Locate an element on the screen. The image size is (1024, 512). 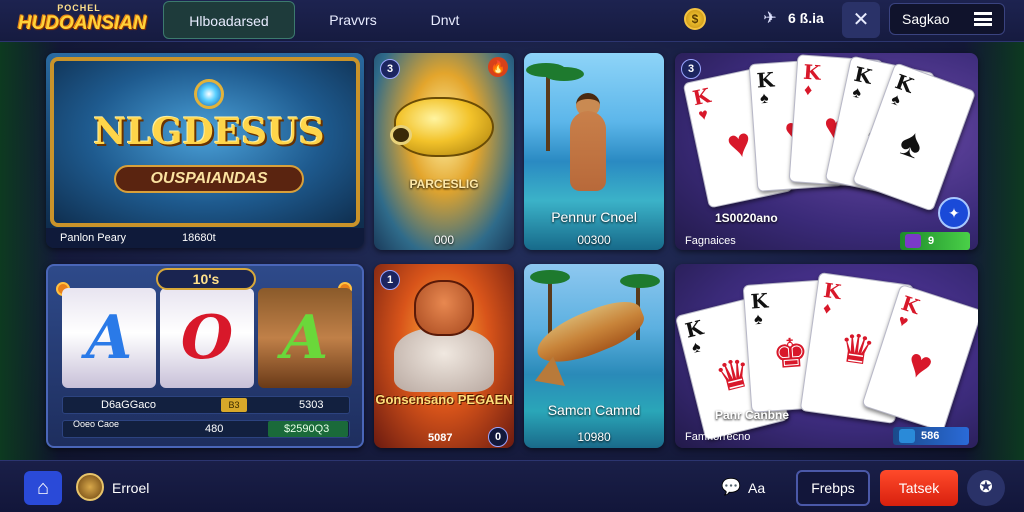
slot-row-tag: B3 is located at coordinates (234, 405).